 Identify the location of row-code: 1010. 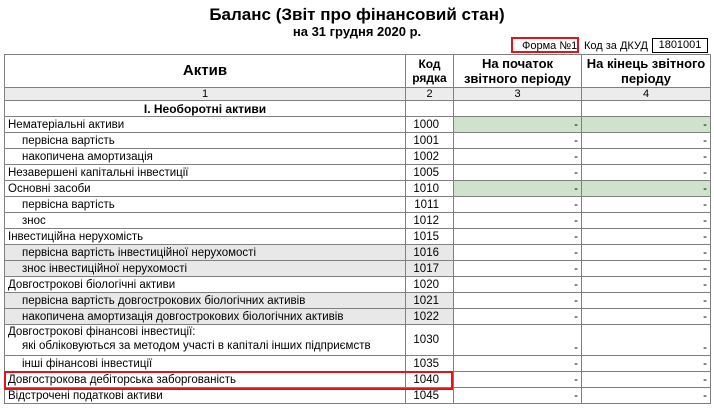
(429, 188).